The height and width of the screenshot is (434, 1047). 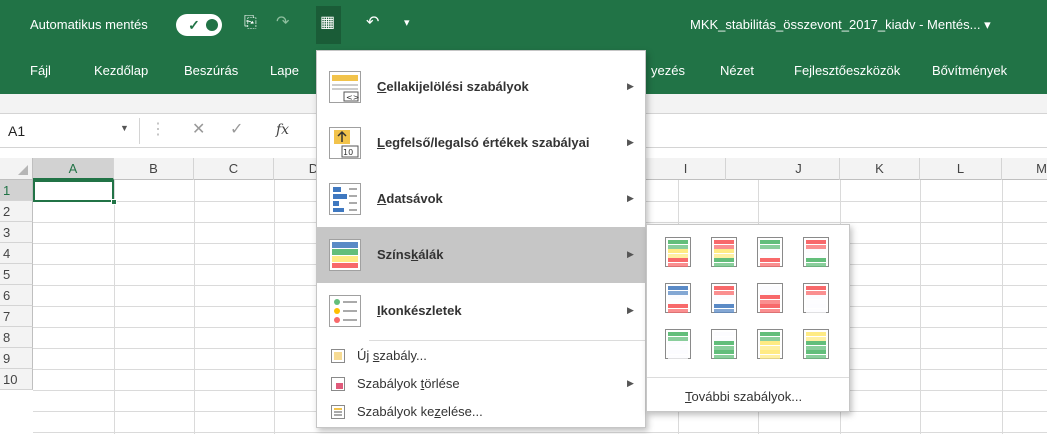 What do you see at coordinates (1024, 169) in the screenshot?
I see `column-header-m: M` at bounding box center [1024, 169].